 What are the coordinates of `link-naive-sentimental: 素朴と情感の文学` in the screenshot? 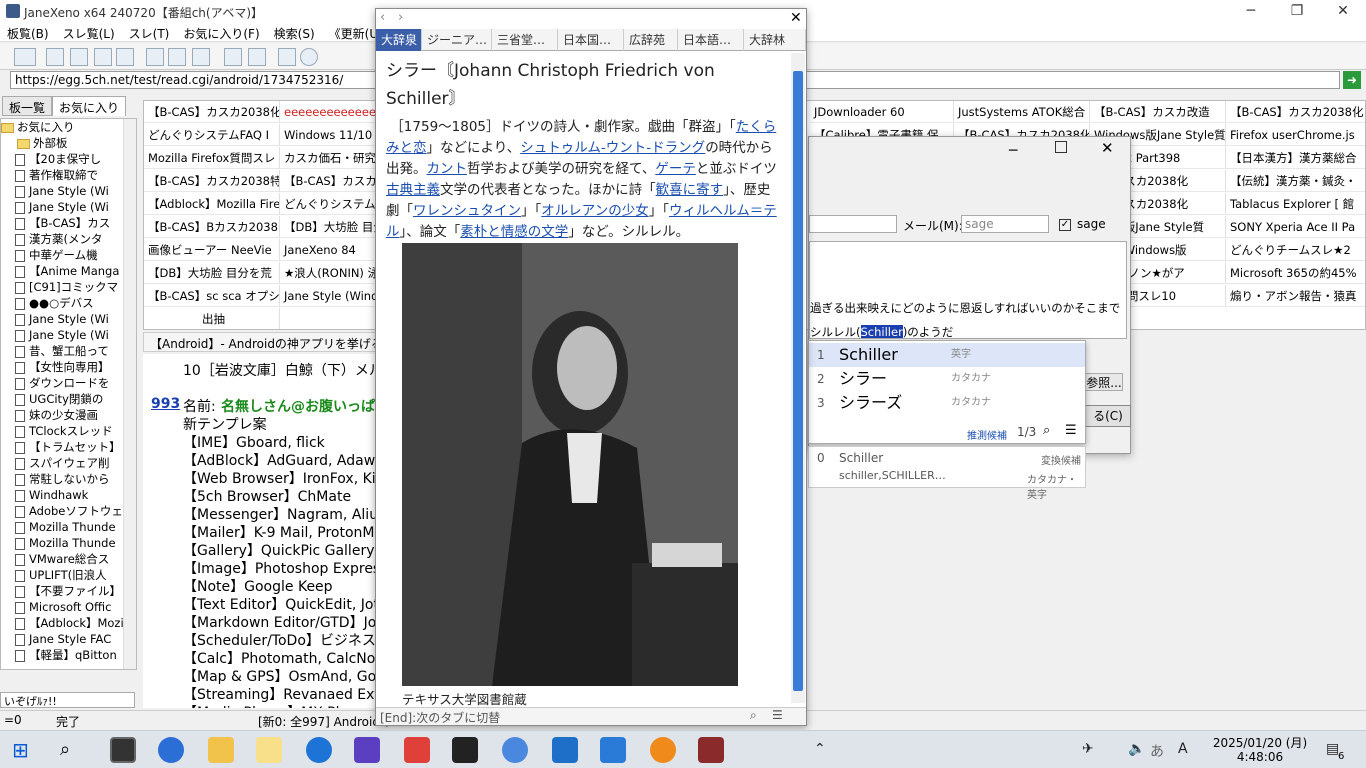 It's located at (514, 232).